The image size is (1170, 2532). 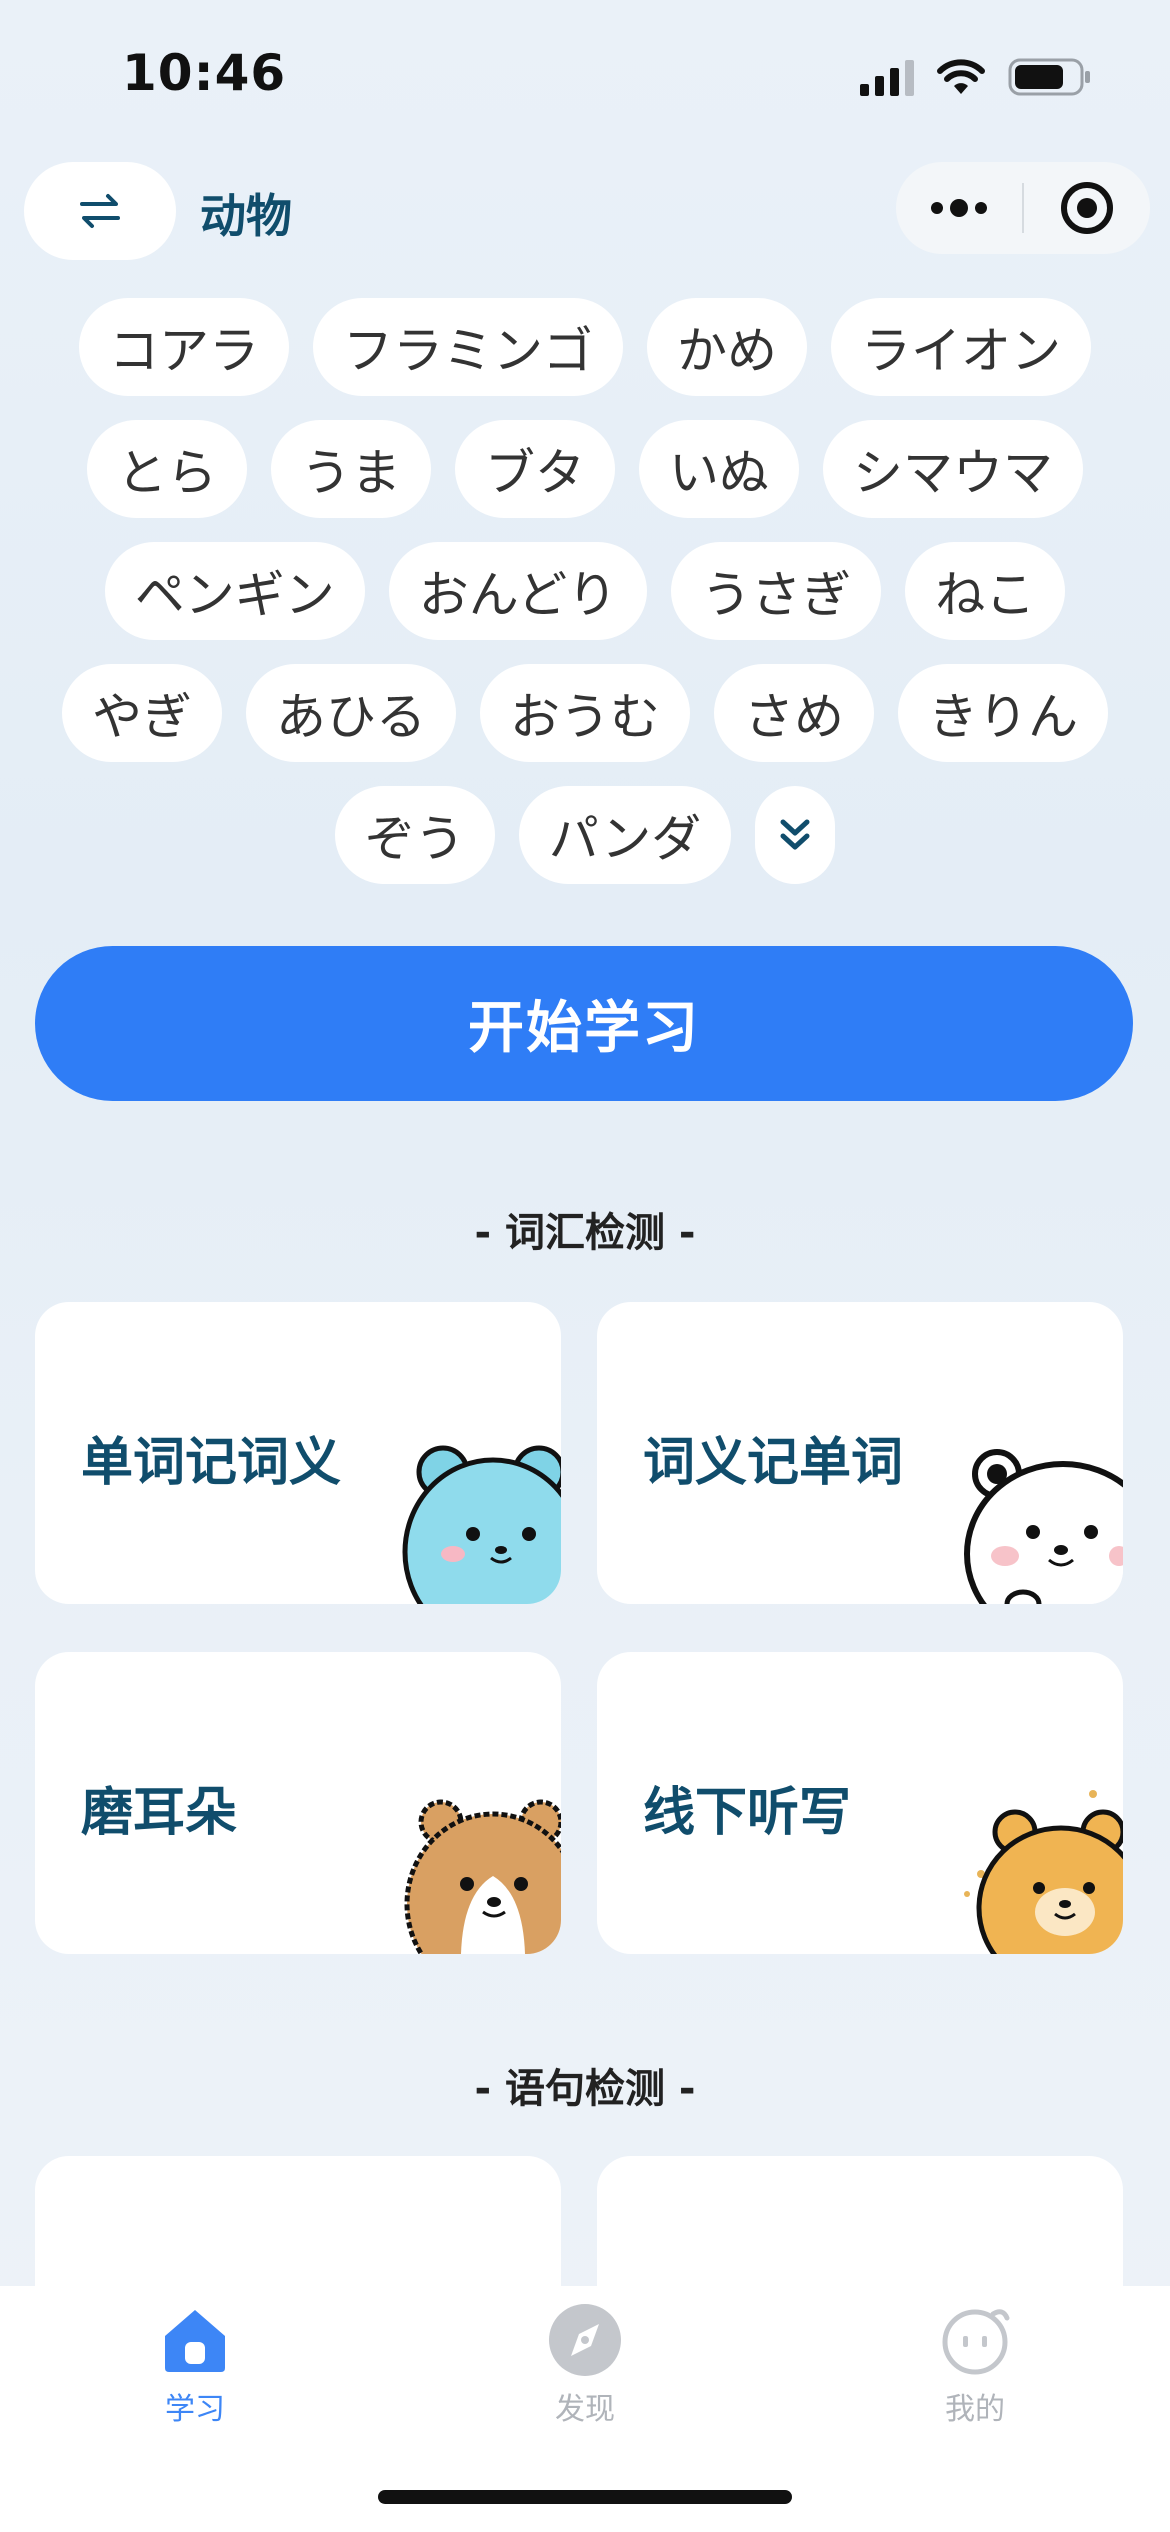 I want to click on status-icons, so click(x=976, y=77).